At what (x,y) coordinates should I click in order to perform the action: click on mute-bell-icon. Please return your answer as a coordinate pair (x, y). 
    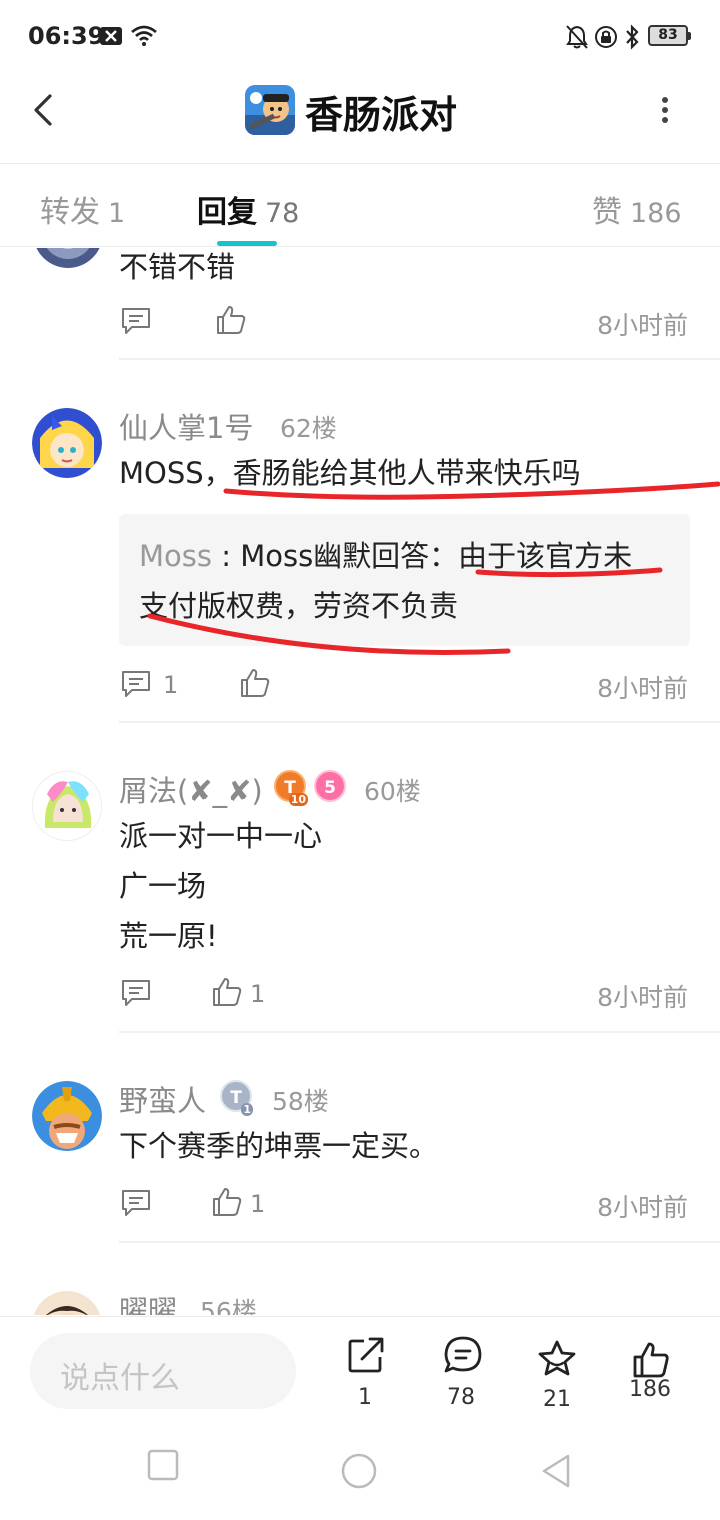
    Looking at the image, I should click on (577, 39).